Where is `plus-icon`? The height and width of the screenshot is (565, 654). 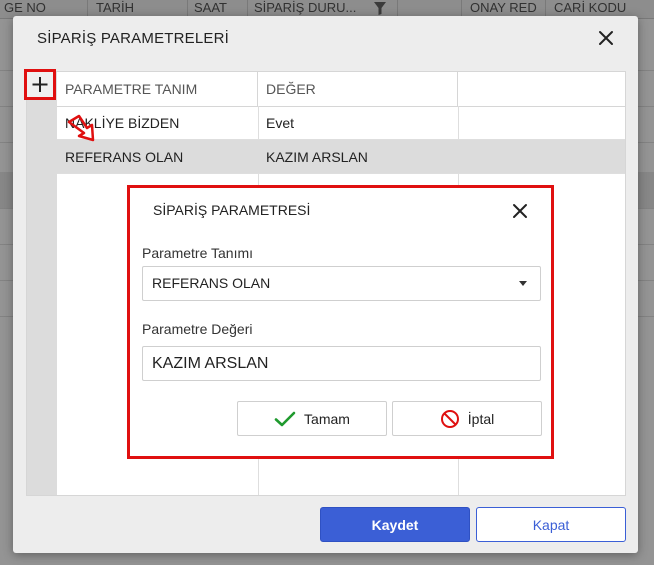 plus-icon is located at coordinates (40, 84).